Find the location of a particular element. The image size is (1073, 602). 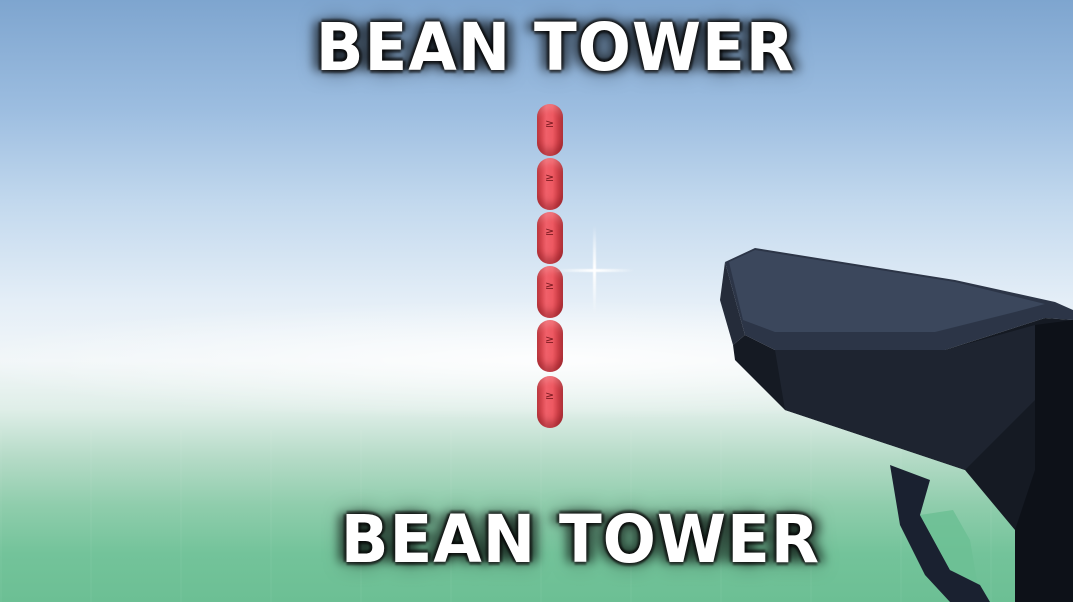

crosshair-icon is located at coordinates (595, 270).